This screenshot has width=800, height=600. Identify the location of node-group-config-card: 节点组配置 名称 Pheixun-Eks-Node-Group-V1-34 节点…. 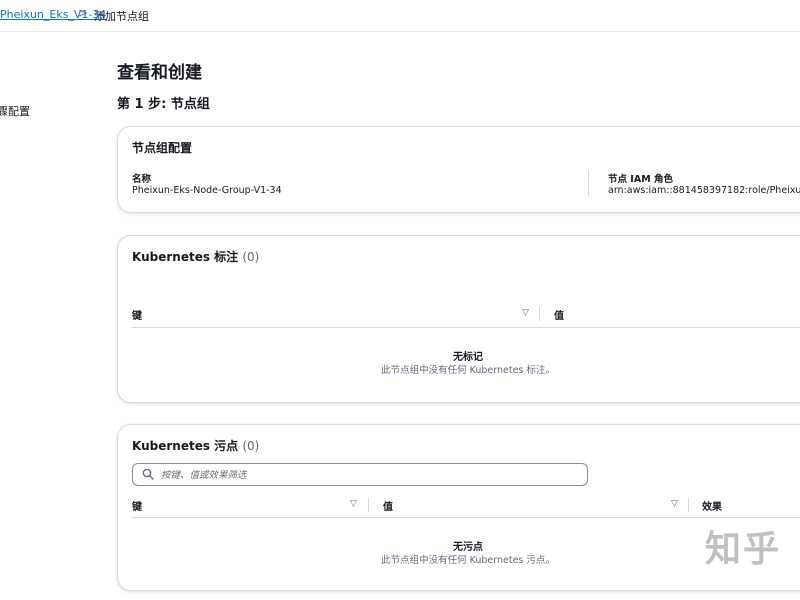
(458, 169).